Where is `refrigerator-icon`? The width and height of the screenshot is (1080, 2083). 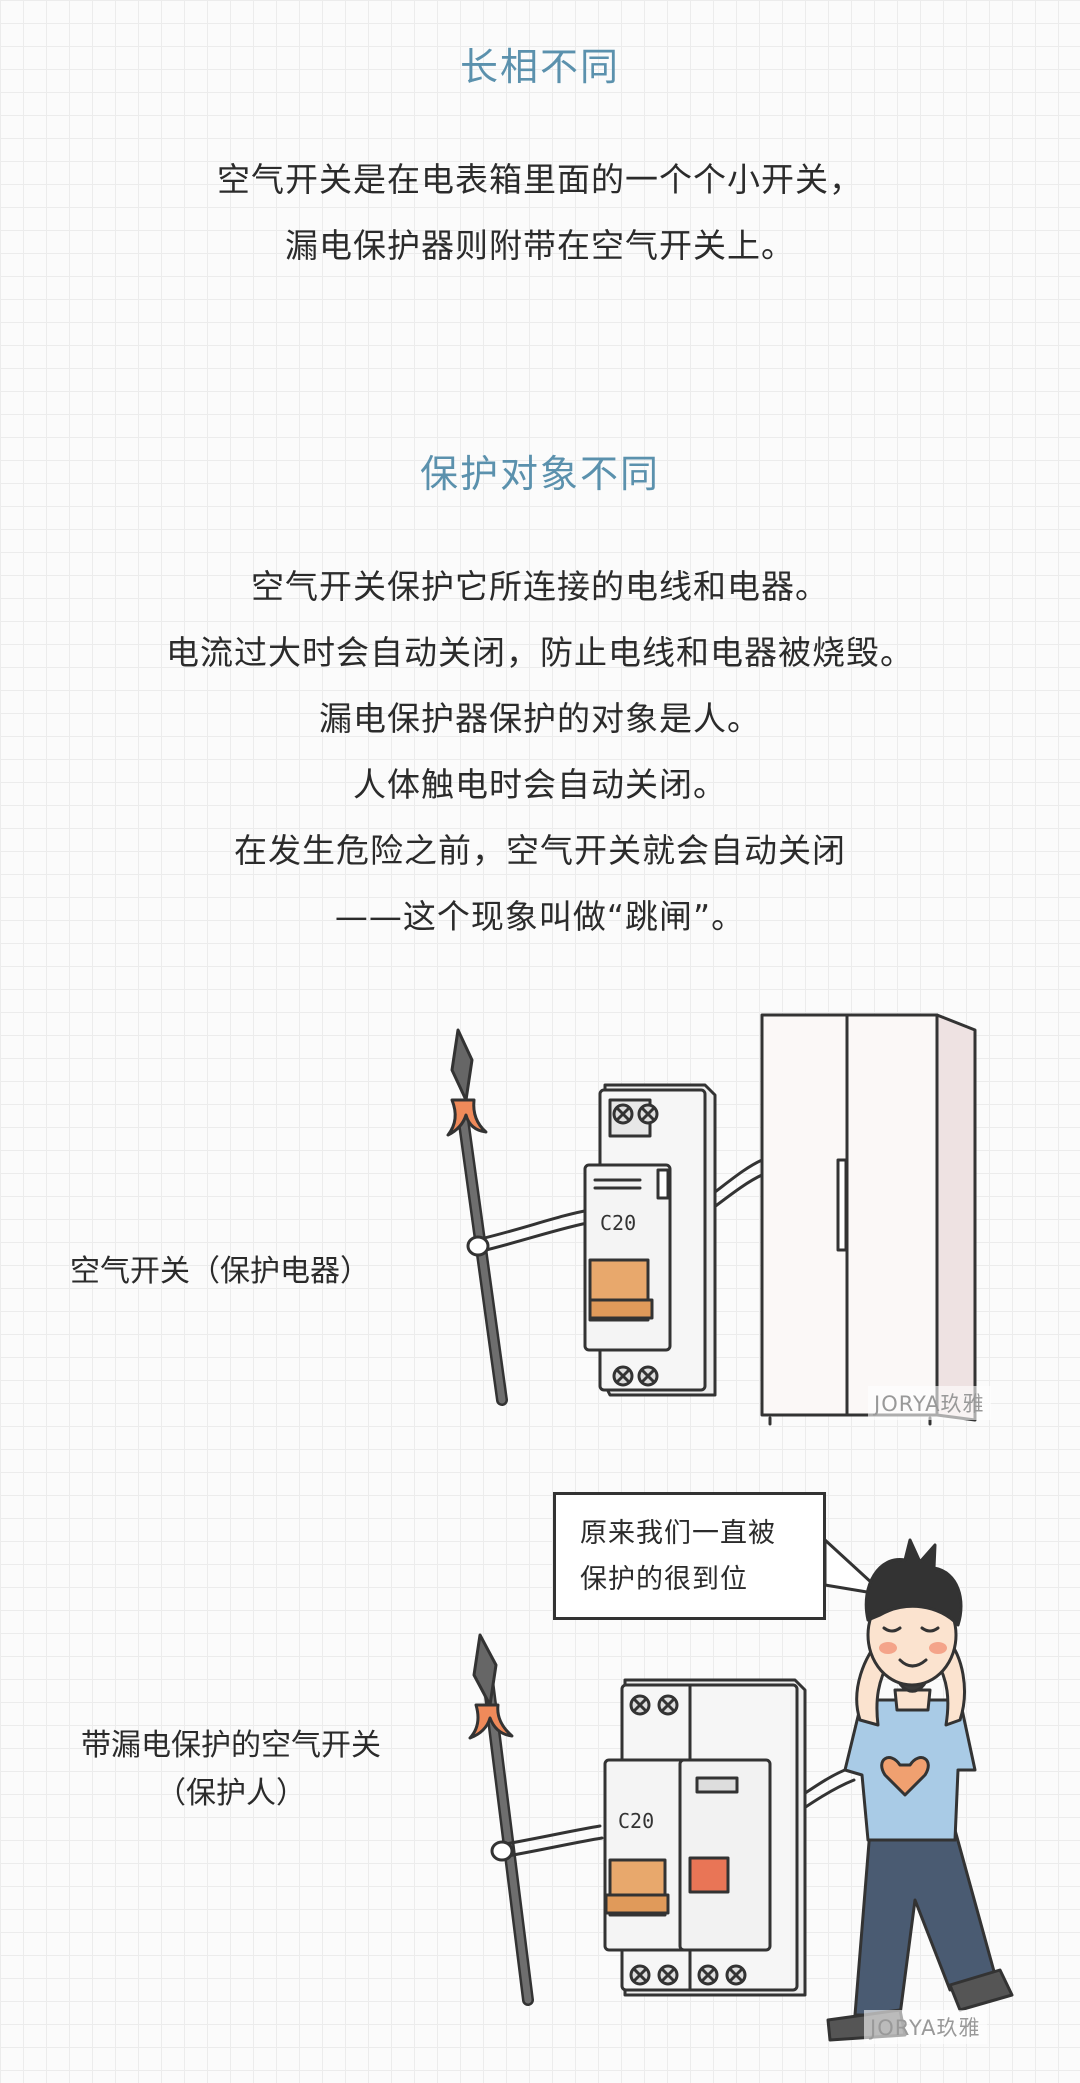
refrigerator-icon is located at coordinates (868, 1219).